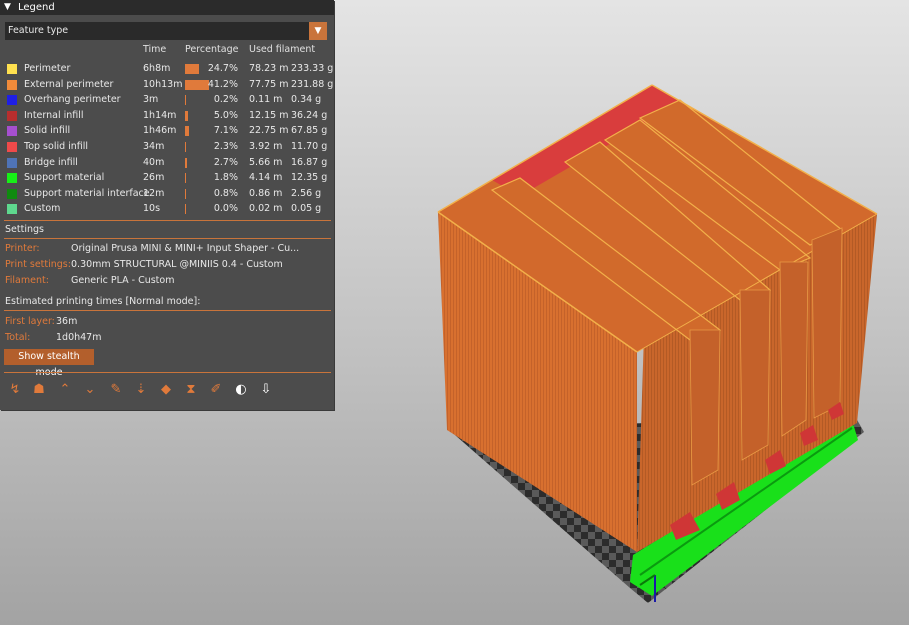 The width and height of the screenshot is (909, 625). What do you see at coordinates (39, 390) in the screenshot?
I see `wipe-icon: ☗` at bounding box center [39, 390].